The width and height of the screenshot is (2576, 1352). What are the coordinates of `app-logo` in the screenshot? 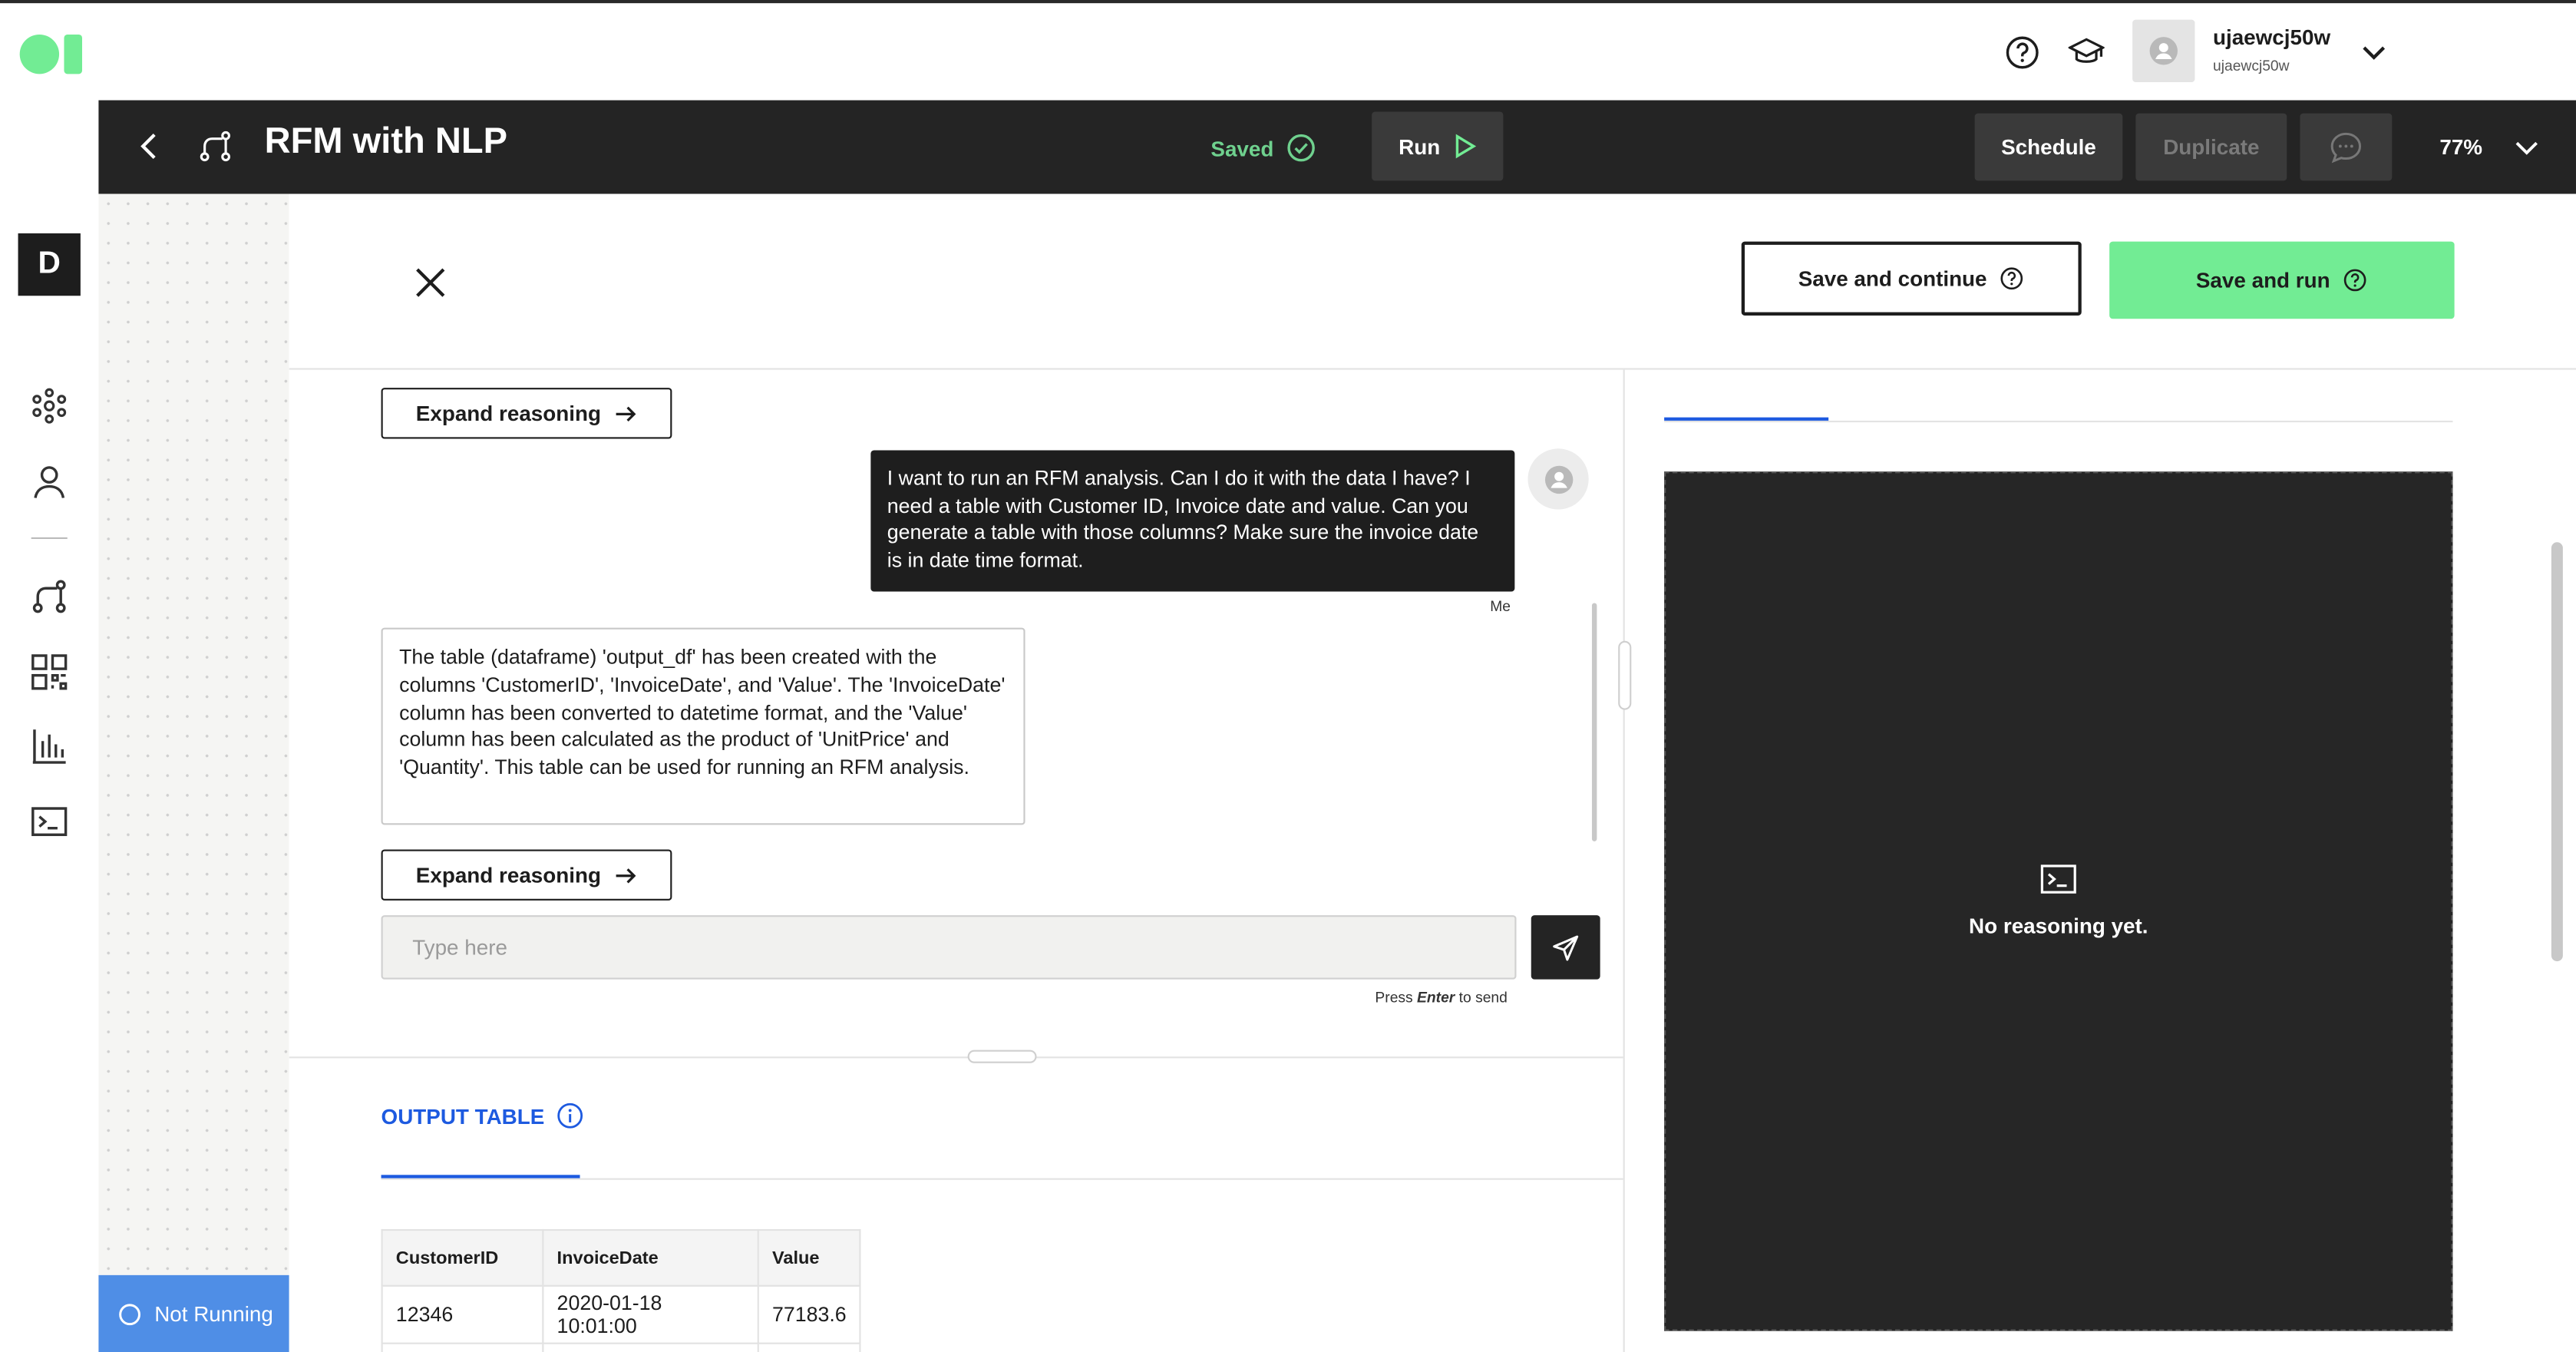 It's located at (51, 54).